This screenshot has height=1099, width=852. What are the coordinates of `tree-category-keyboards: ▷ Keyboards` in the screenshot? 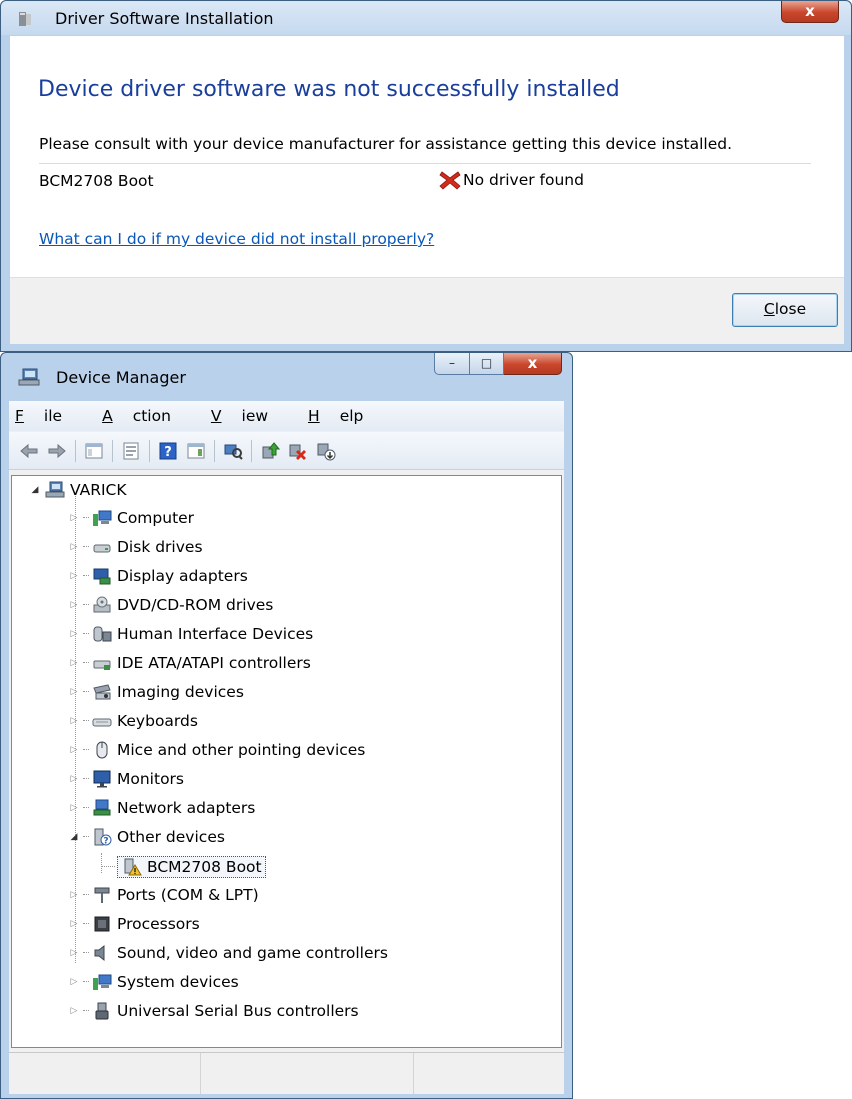 It's located at (105, 720).